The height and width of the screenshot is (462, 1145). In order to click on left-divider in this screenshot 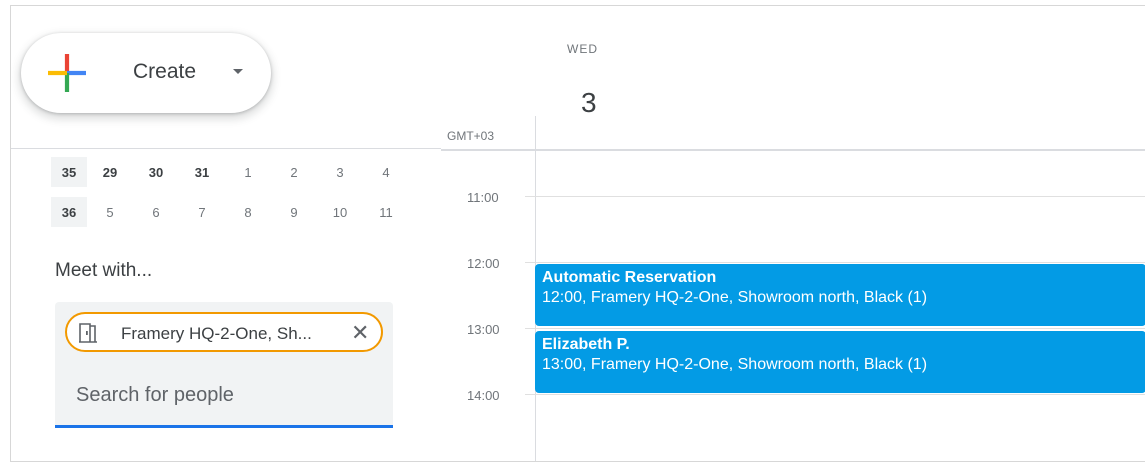, I will do `click(226, 148)`.